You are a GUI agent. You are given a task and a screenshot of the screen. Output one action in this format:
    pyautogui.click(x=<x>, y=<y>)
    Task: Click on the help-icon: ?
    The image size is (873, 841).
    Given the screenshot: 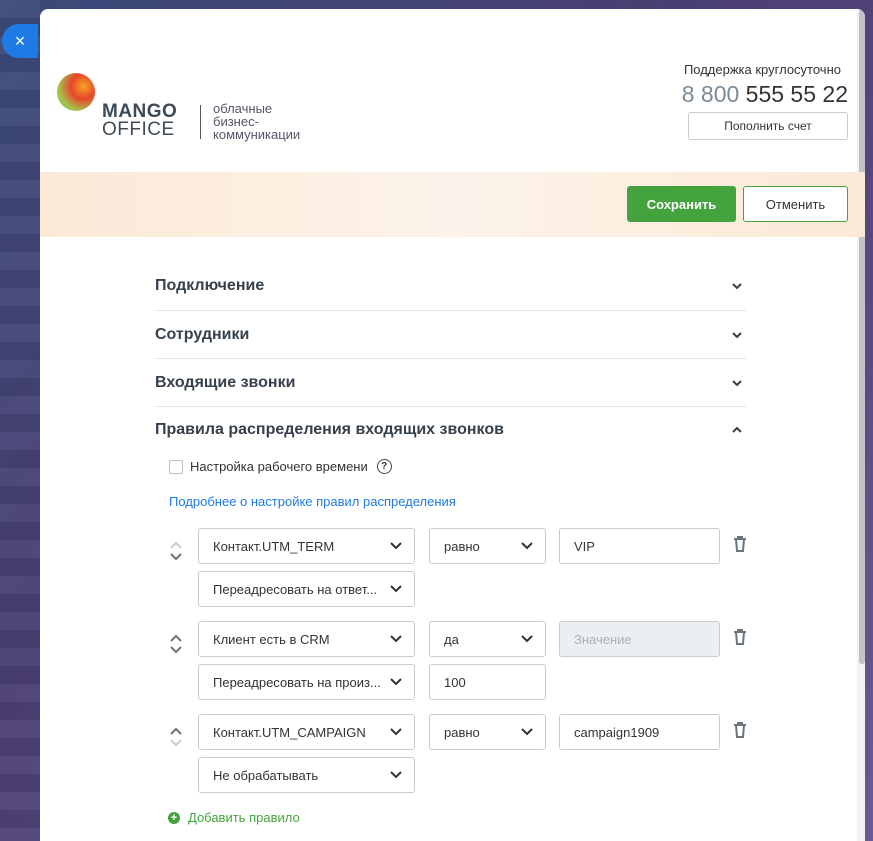 What is the action you would take?
    pyautogui.click(x=384, y=466)
    